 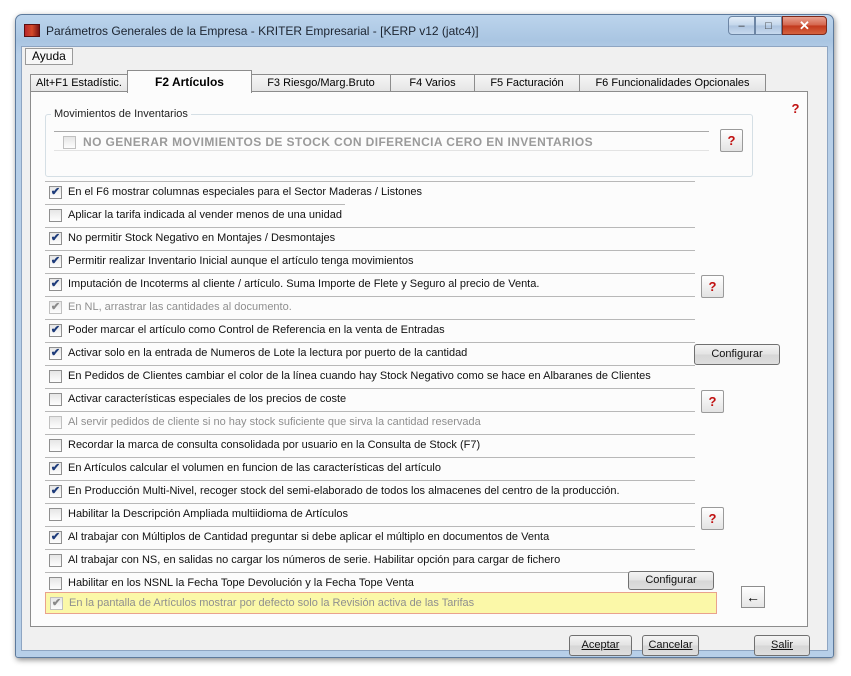 I want to click on tab-funcionalidades-opcionales: F6 Funcionalidades Opcionales, so click(x=672, y=83).